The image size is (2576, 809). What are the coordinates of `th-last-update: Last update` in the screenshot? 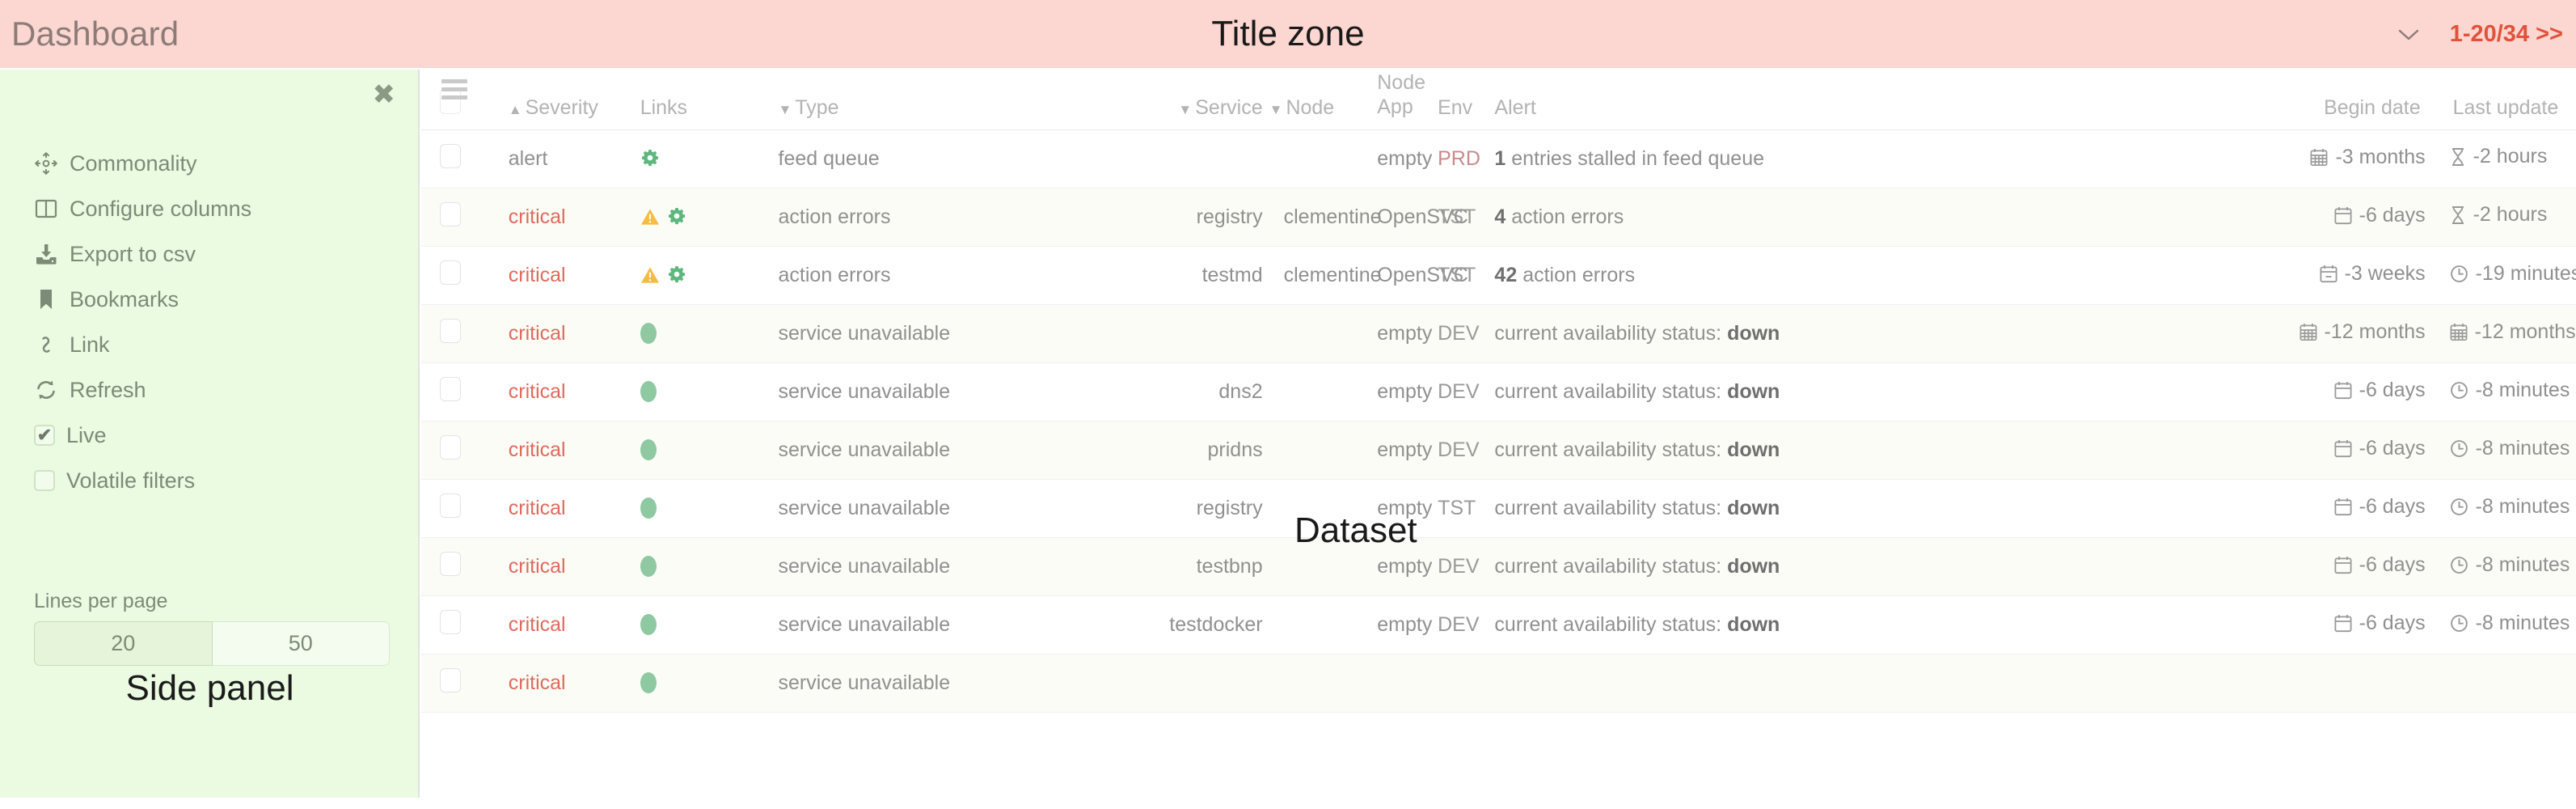 It's located at (2511, 100).